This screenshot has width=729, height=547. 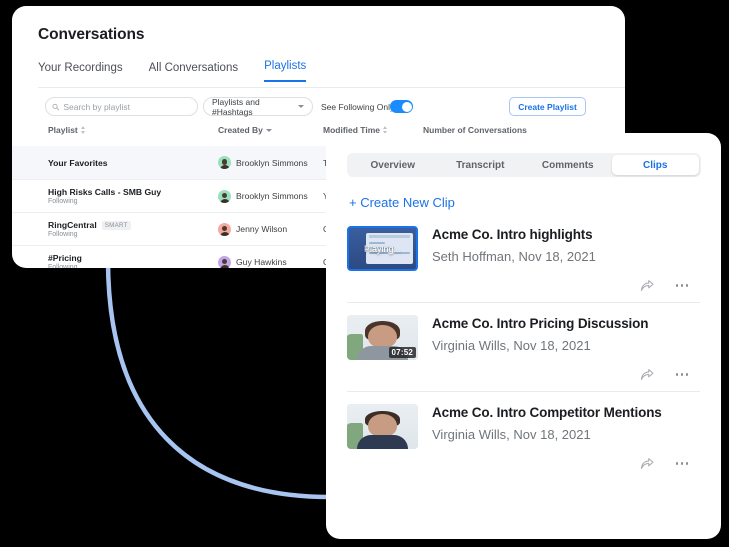 What do you see at coordinates (285, 71) in the screenshot?
I see `tab-playlists: Playlists` at bounding box center [285, 71].